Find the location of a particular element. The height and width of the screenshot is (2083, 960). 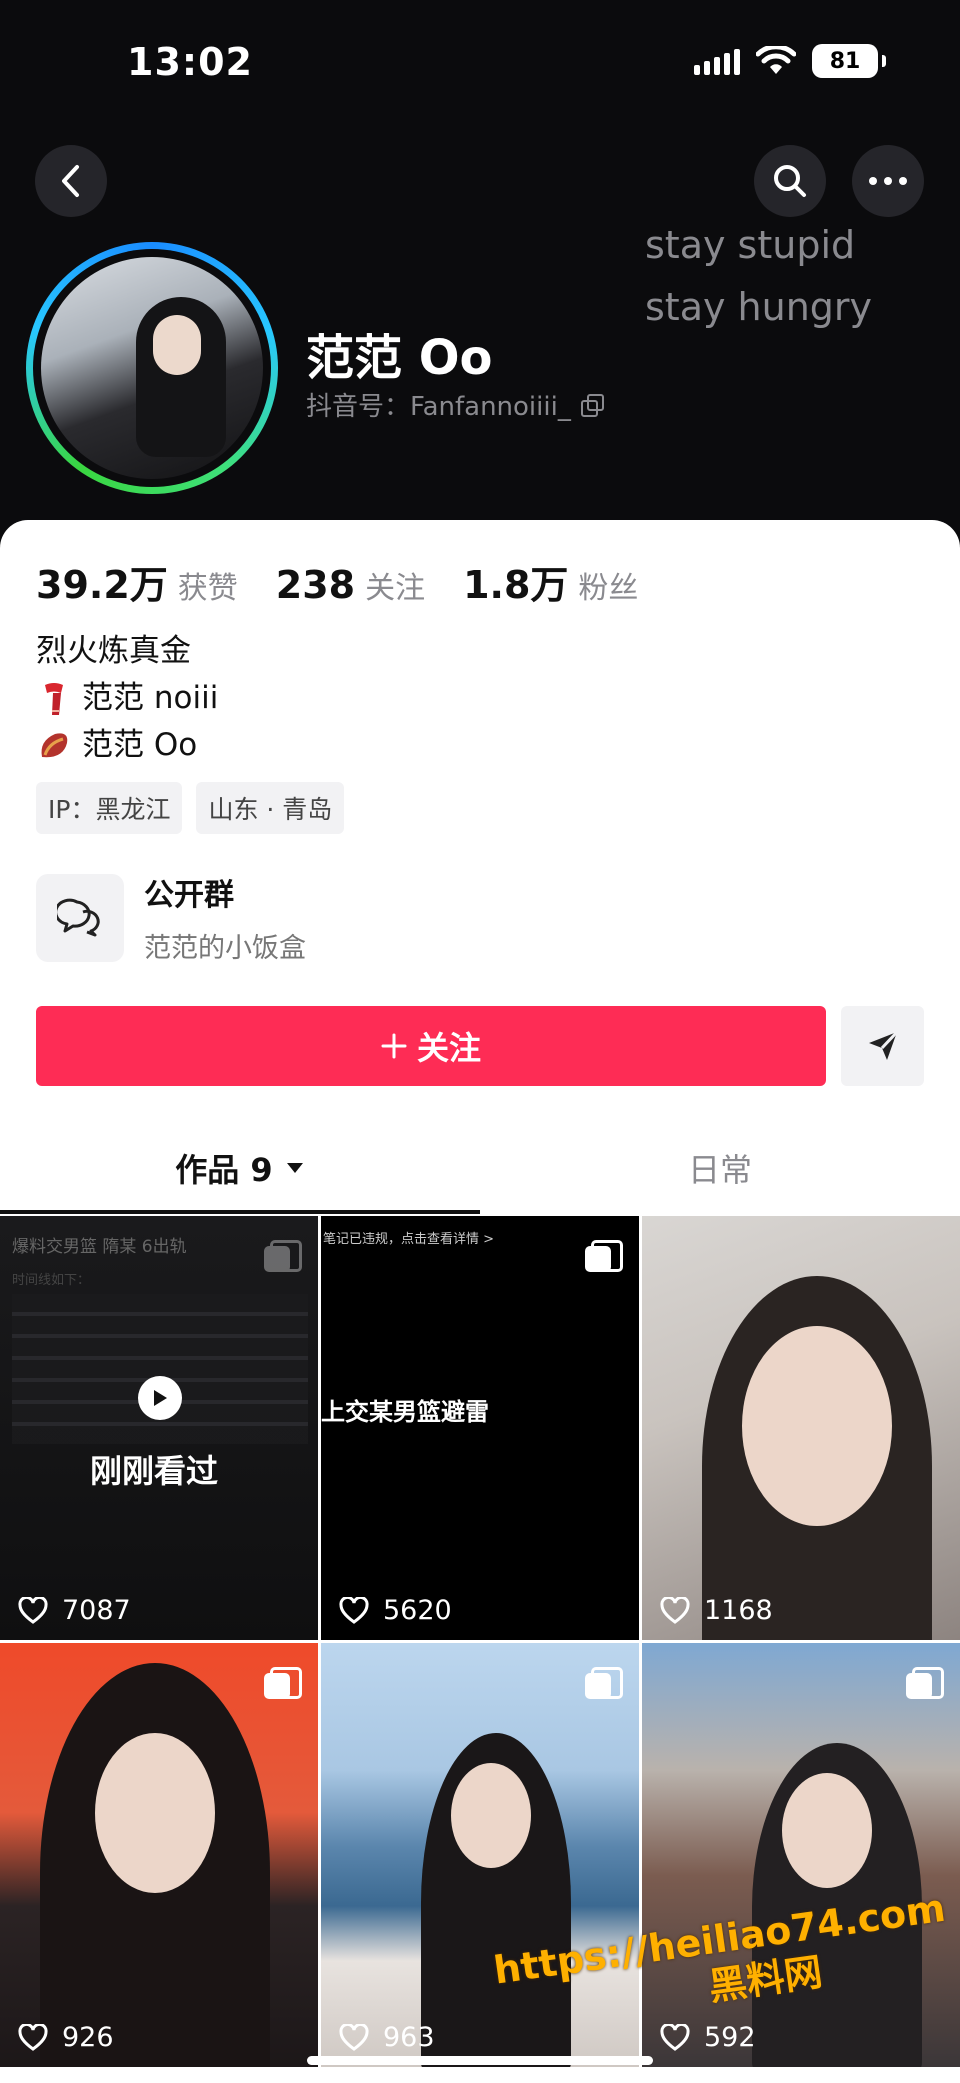

profile-tags: IP：黑龙江 山东 · 青岛 is located at coordinates (190, 808).